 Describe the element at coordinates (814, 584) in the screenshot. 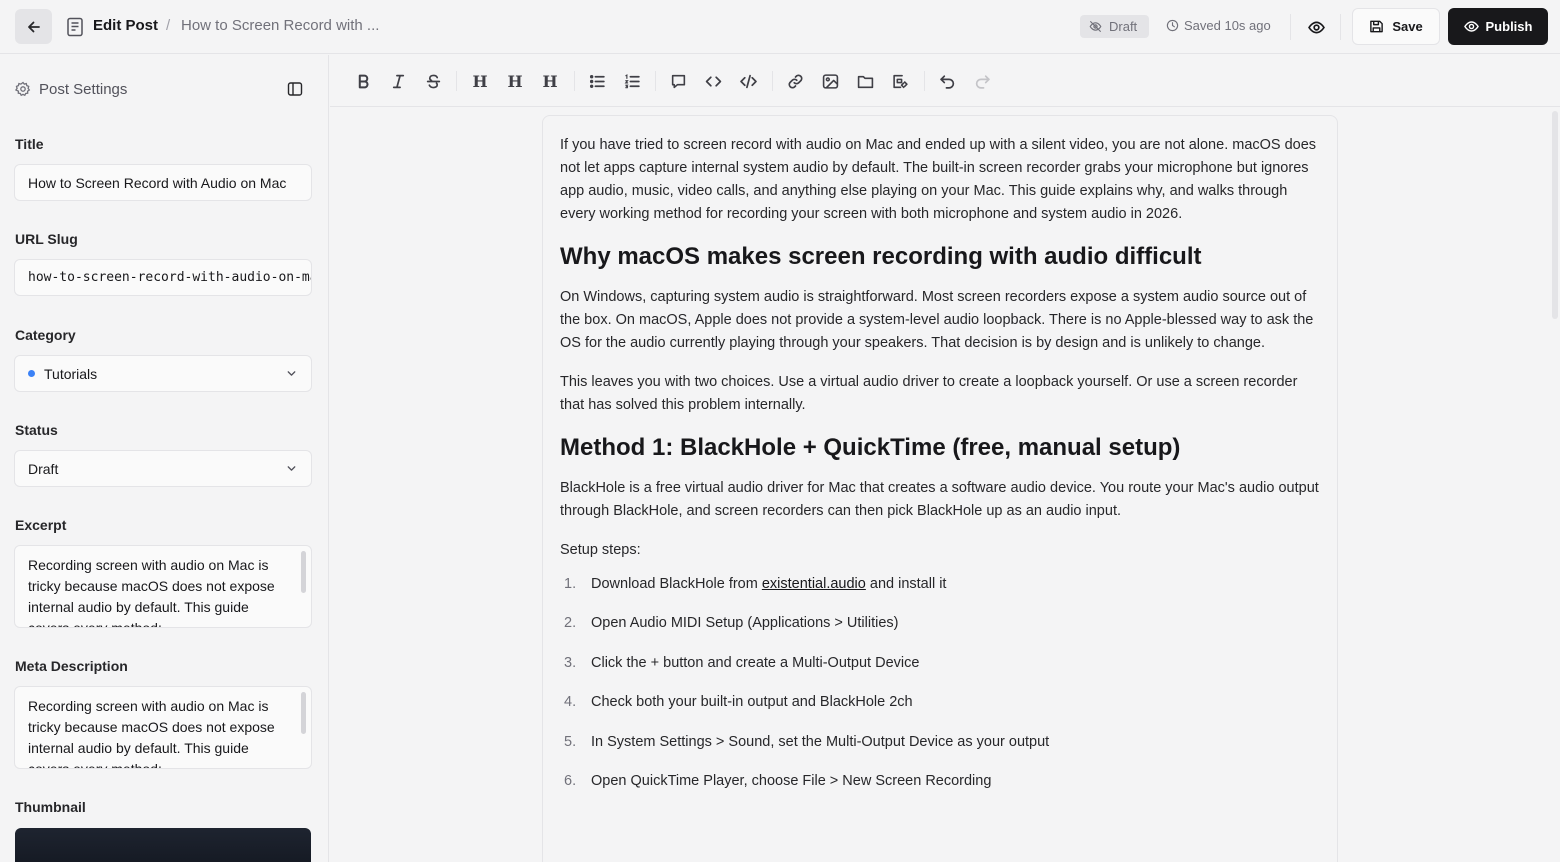

I see `existential-audio-link: existential.audio` at that location.